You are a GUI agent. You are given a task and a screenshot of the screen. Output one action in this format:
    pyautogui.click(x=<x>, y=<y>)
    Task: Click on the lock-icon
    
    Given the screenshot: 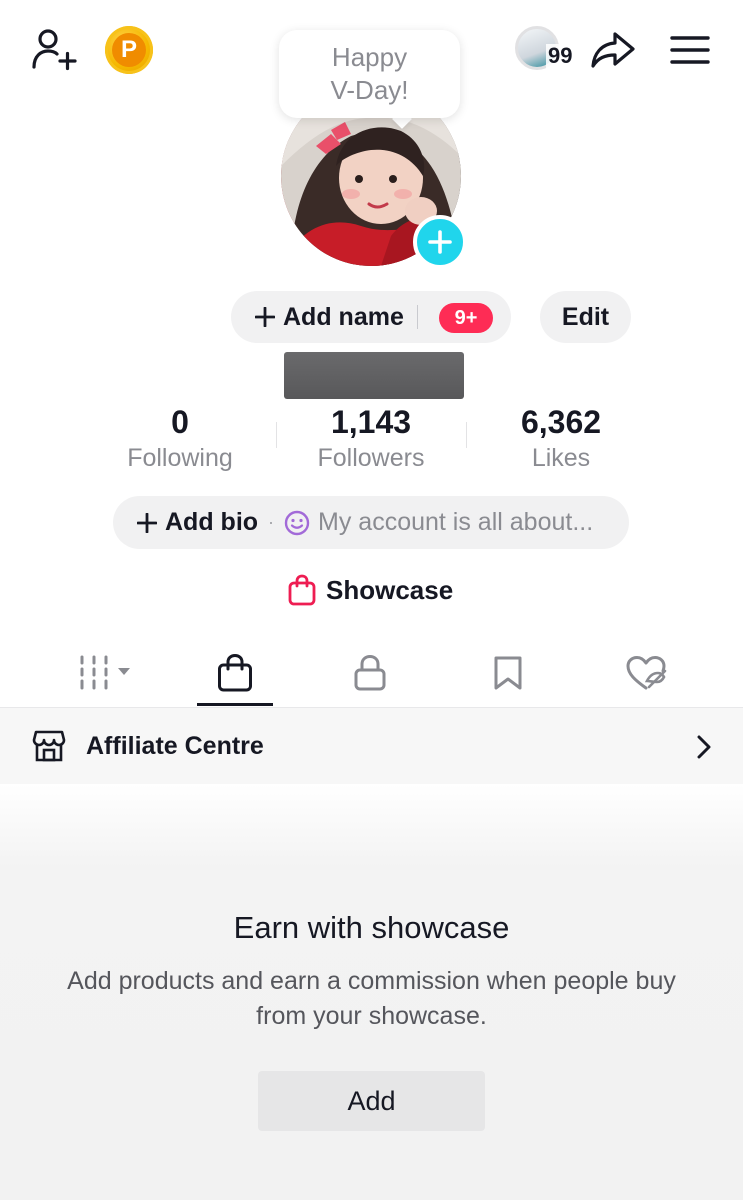 What is the action you would take?
    pyautogui.click(x=370, y=672)
    